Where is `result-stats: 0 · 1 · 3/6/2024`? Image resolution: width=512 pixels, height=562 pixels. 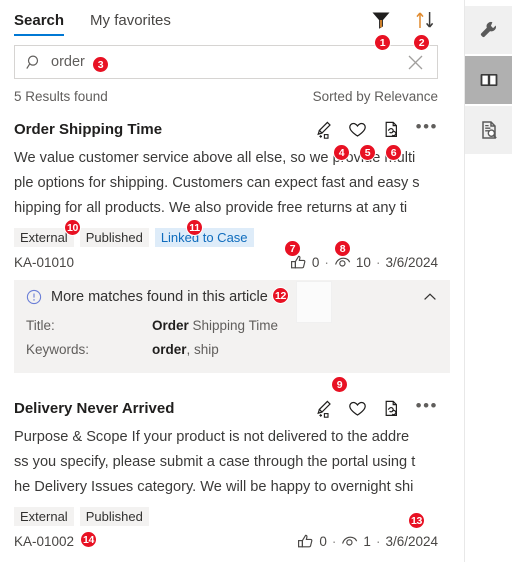
result-stats: 0 · 1 · 3/6/2024 is located at coordinates (367, 541).